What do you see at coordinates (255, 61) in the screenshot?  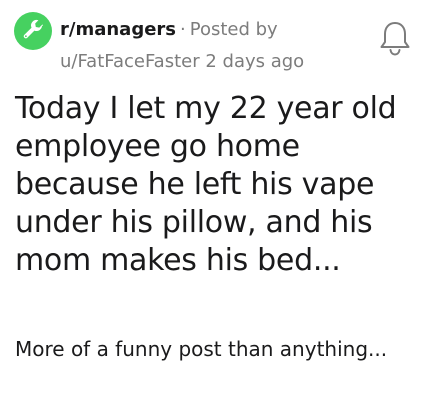 I see `post-time: 2 days ago` at bounding box center [255, 61].